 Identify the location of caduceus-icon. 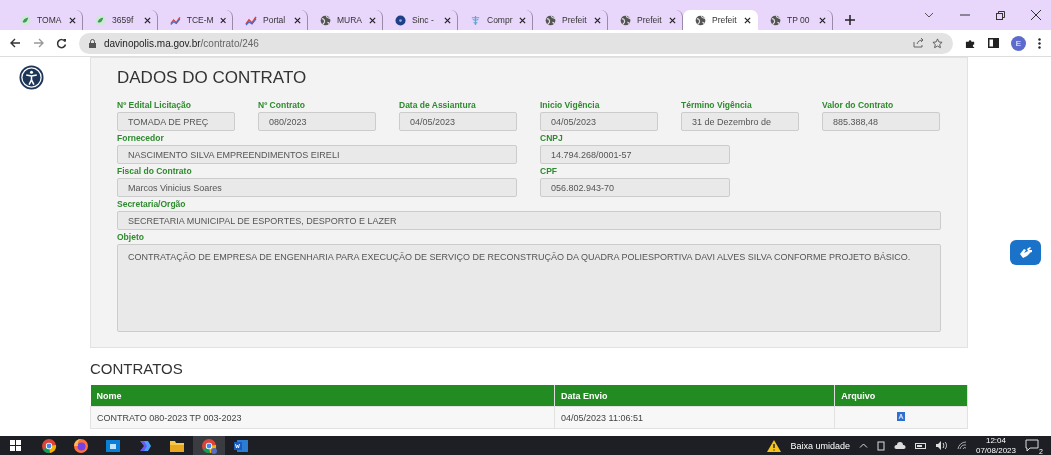
(475, 20).